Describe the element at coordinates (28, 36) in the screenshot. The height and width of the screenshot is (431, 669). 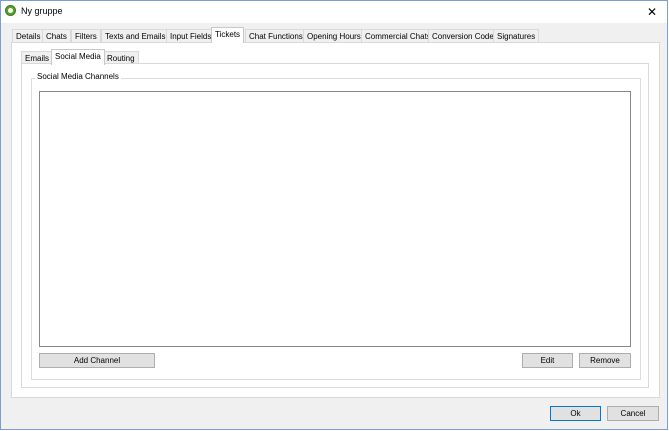
I see `tab-details: Details` at that location.